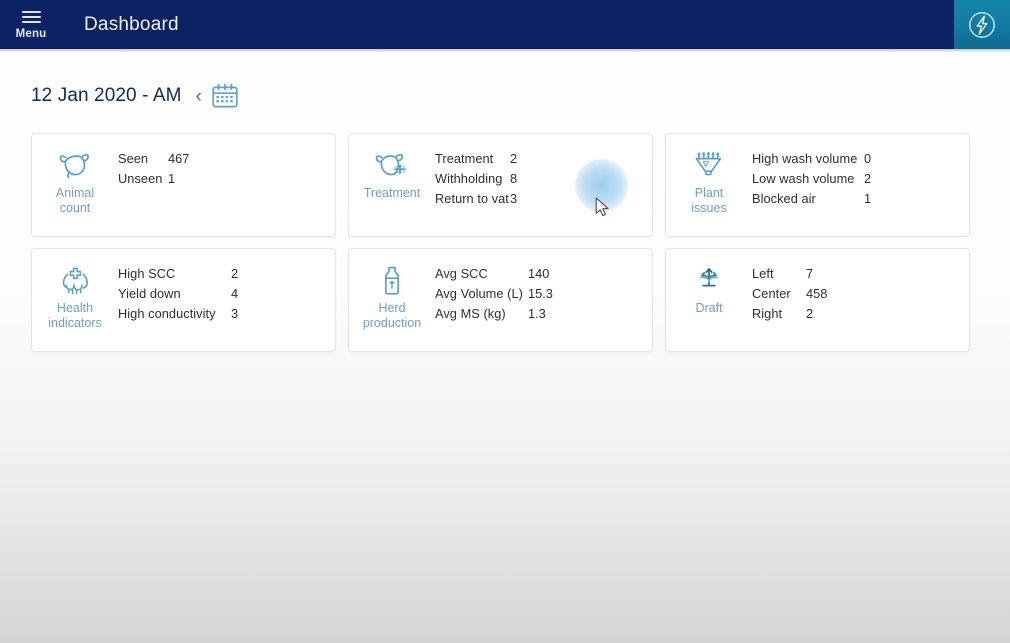 Image resolution: width=1010 pixels, height=643 pixels. I want to click on card-icon-column: Treatment, so click(392, 174).